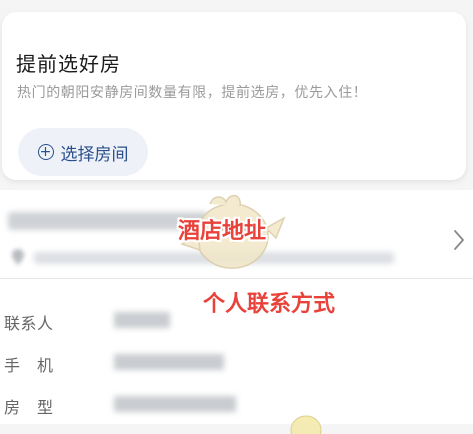  I want to click on chick-mascot-small-icon, so click(306, 424).